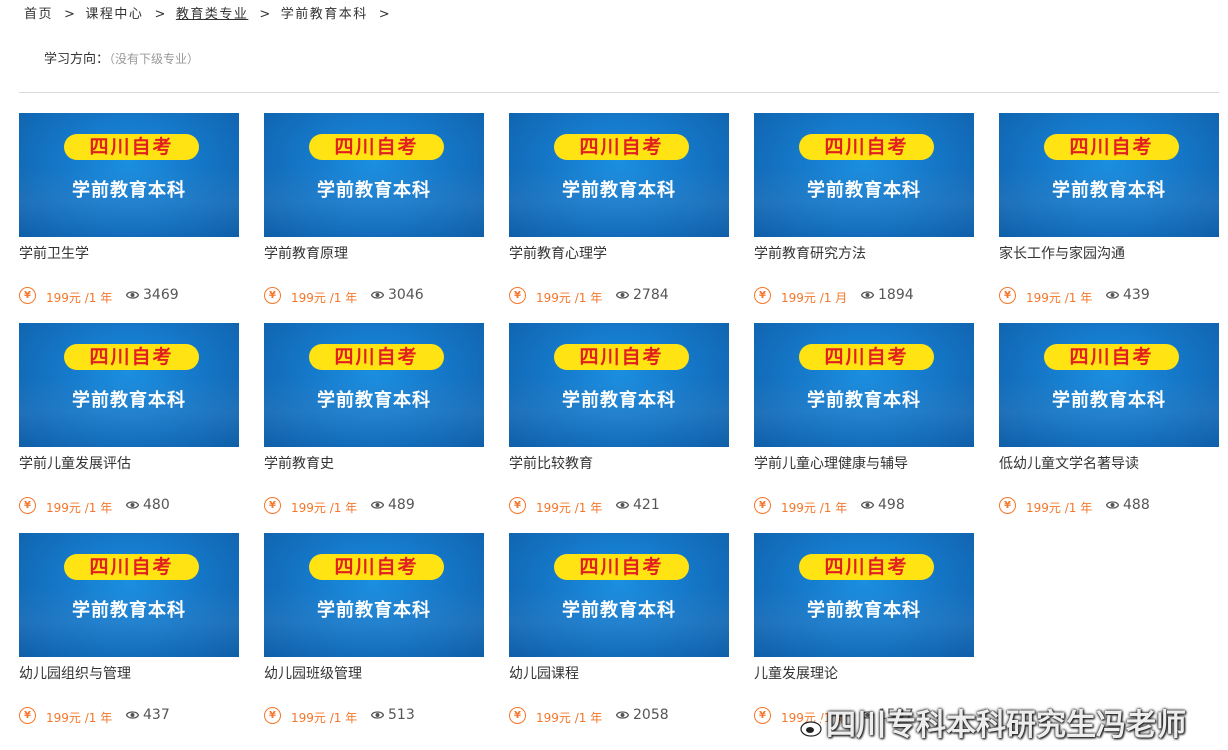  What do you see at coordinates (651, 295) in the screenshot?
I see `course-views: 2784` at bounding box center [651, 295].